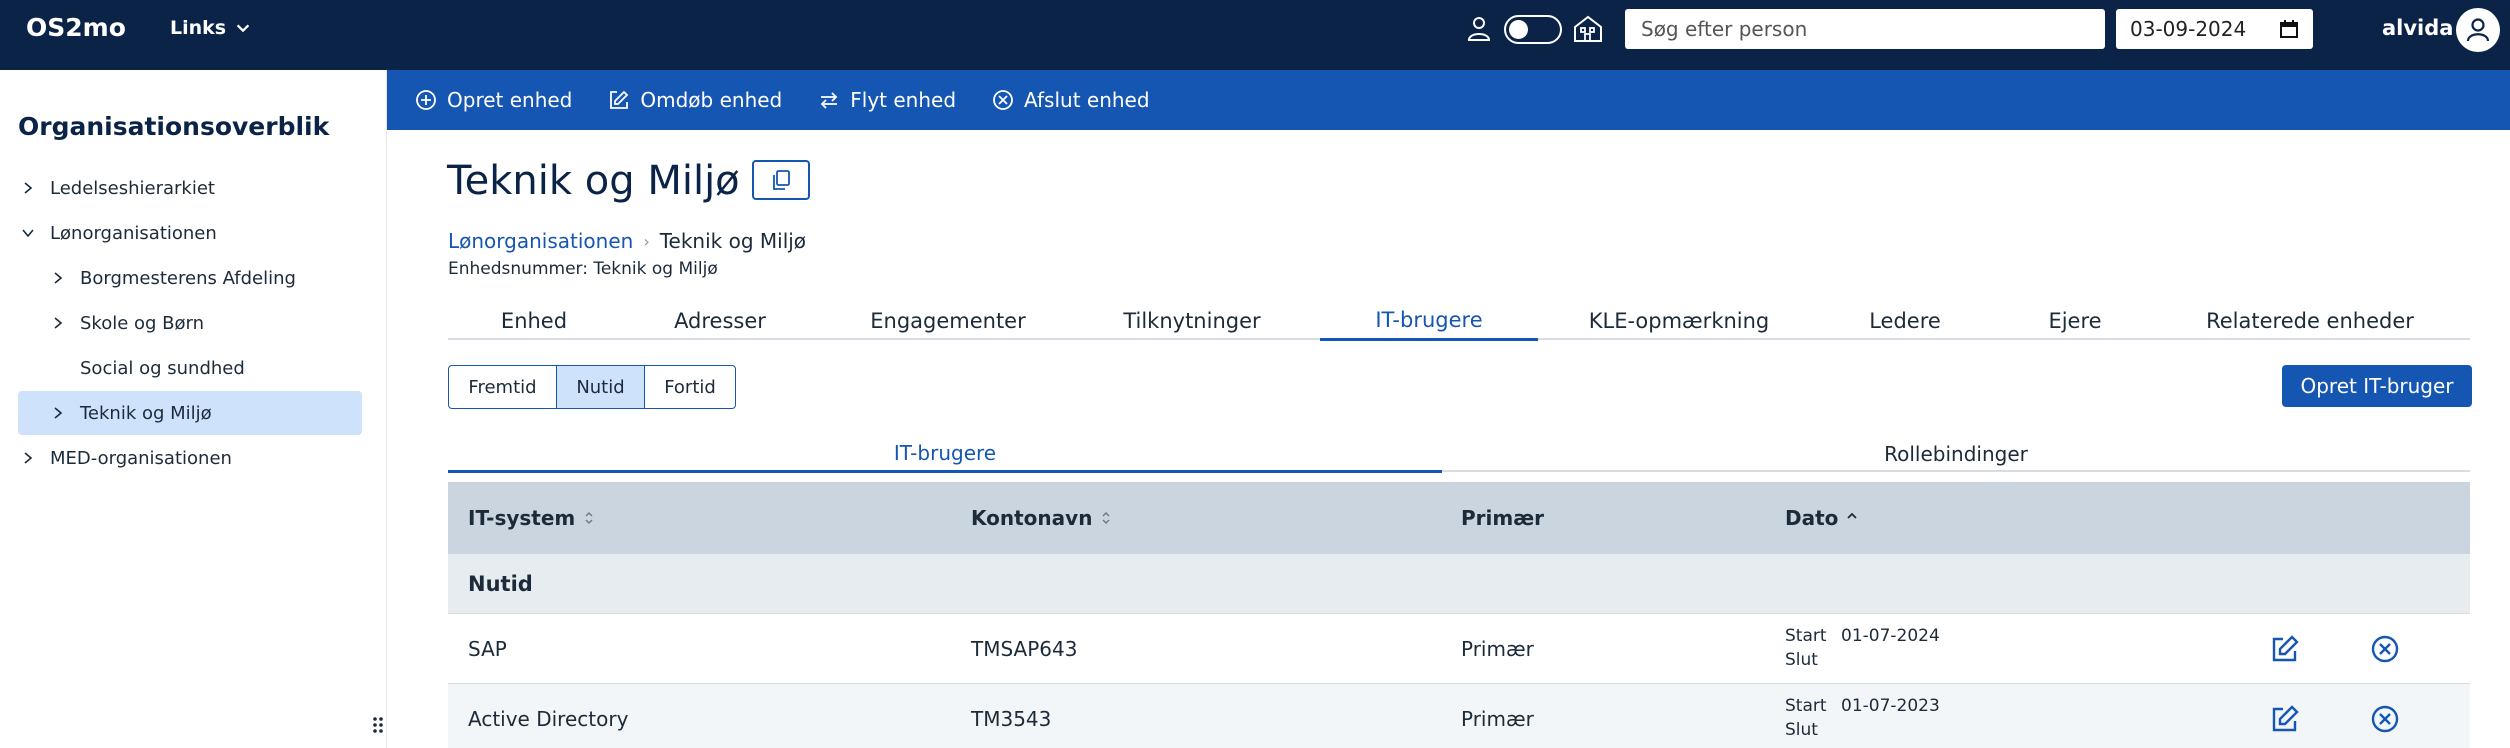 The image size is (2510, 748). I want to click on copy-icon, so click(781, 180).